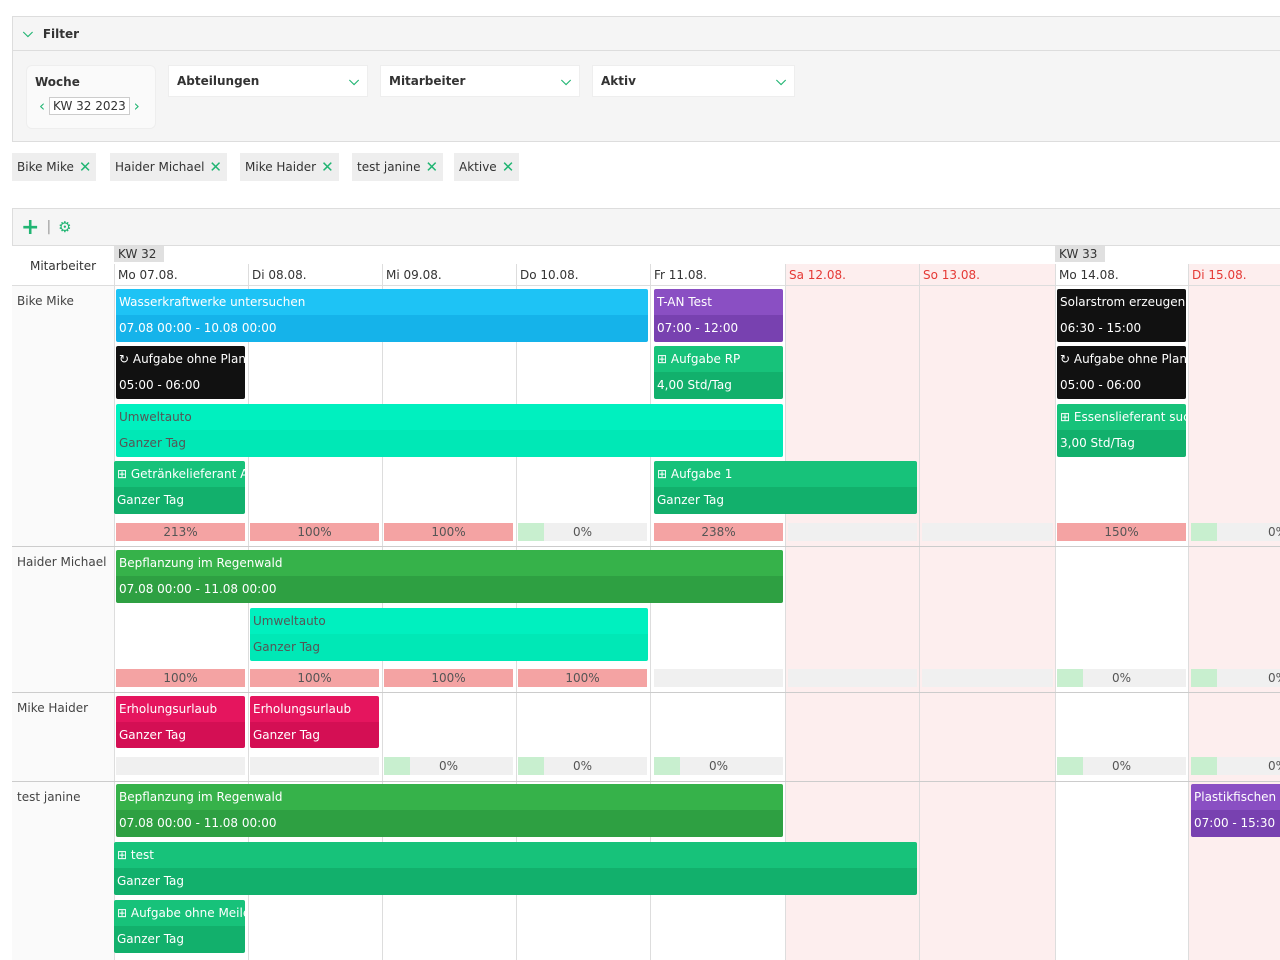 Image resolution: width=1280 pixels, height=960 pixels. What do you see at coordinates (42, 106) in the screenshot?
I see `chevron-left-icon: ‹` at bounding box center [42, 106].